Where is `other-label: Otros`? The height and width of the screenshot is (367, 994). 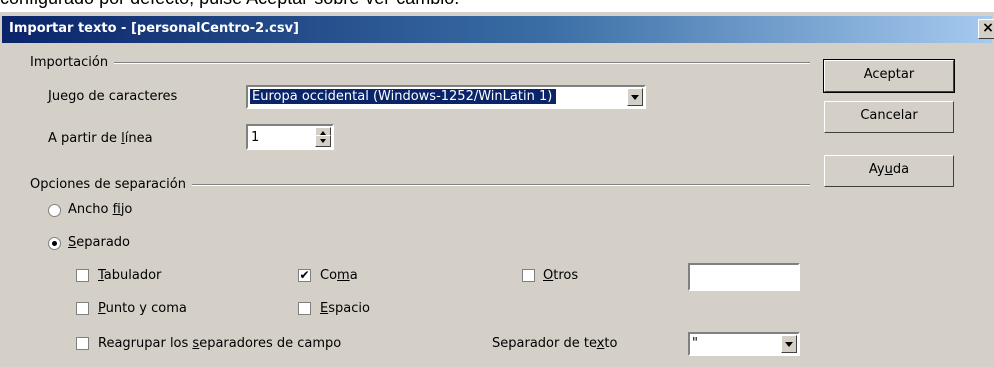 other-label: Otros is located at coordinates (560, 275).